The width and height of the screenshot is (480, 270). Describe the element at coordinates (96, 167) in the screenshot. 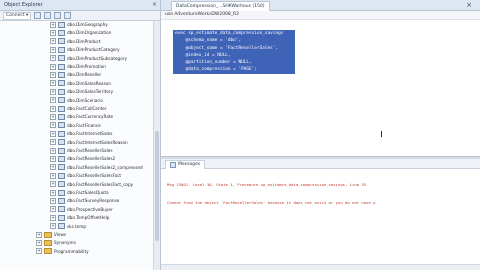

I see `tree-table-item: + dbo.FactResellerSales2_compressed` at that location.